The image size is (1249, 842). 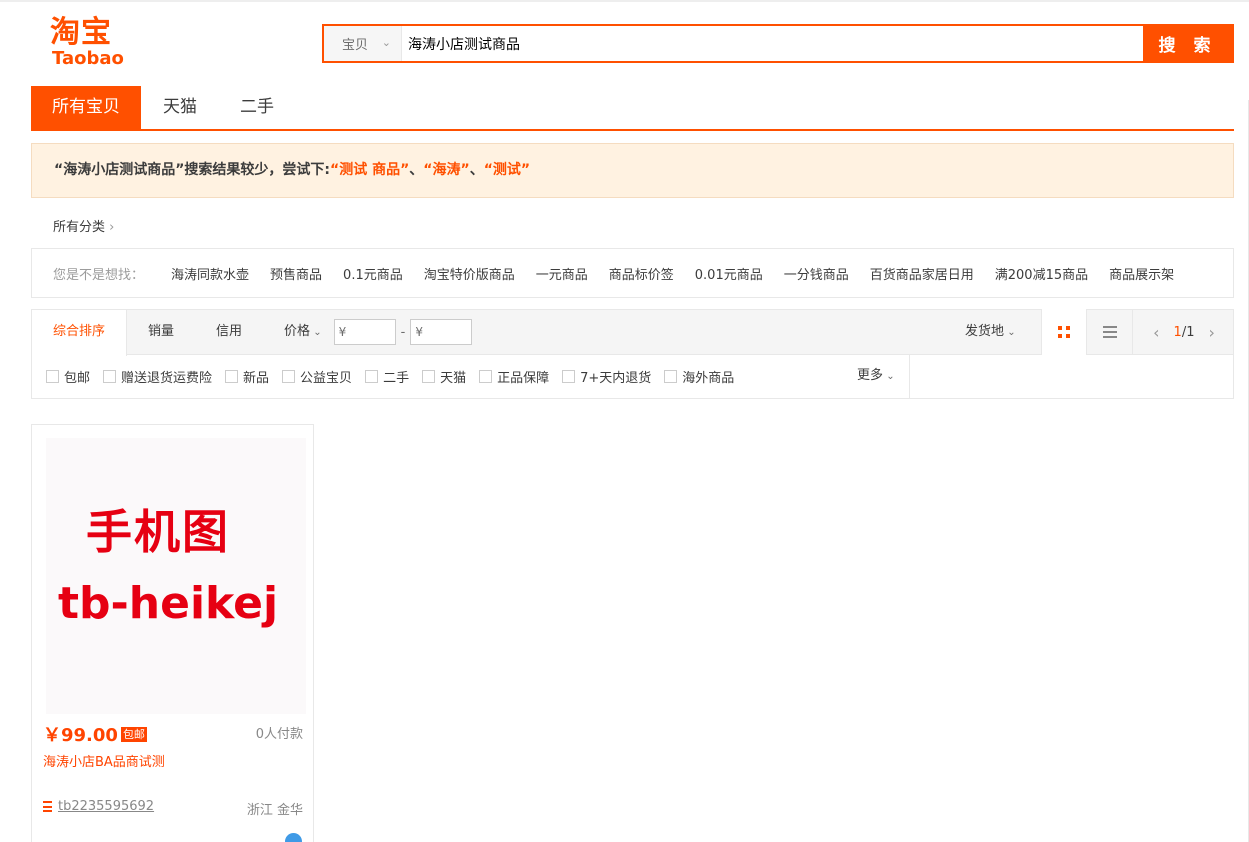 I want to click on grid-view-button, so click(x=1064, y=332).